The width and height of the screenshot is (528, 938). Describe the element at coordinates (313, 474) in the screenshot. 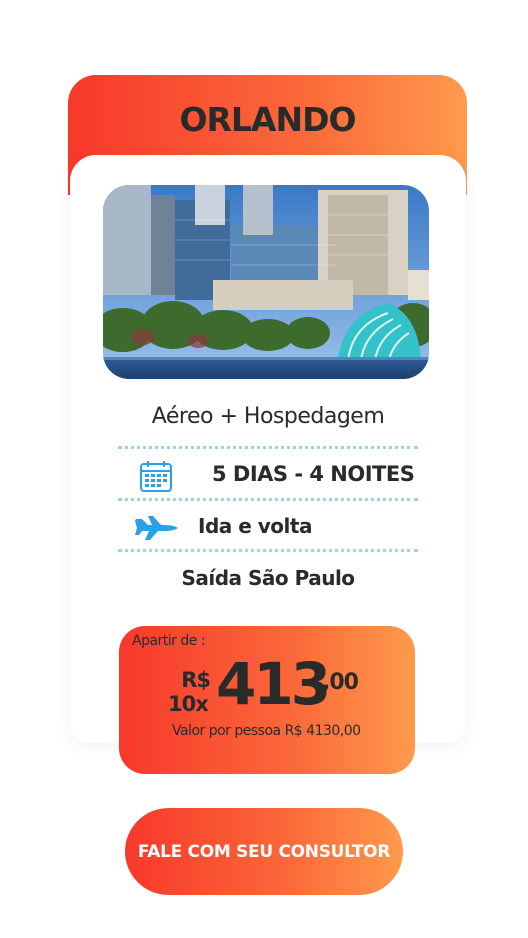

I see `trip-duration: 5 DIAS - 4 NOITES` at that location.